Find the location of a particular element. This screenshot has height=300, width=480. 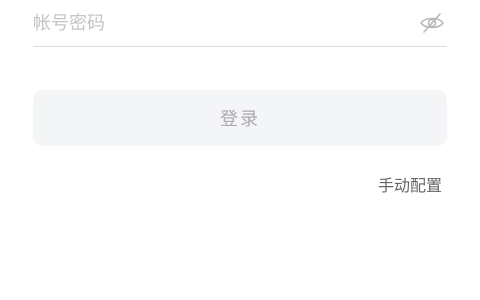

password-field-row is located at coordinates (240, 23).